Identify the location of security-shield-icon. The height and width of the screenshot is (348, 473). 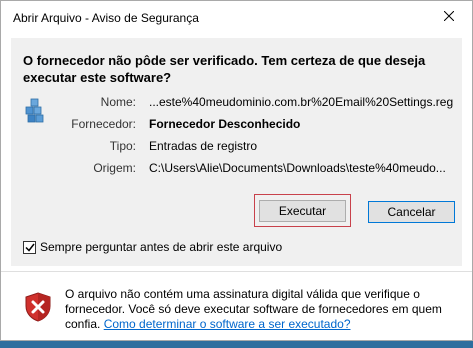
(38, 307).